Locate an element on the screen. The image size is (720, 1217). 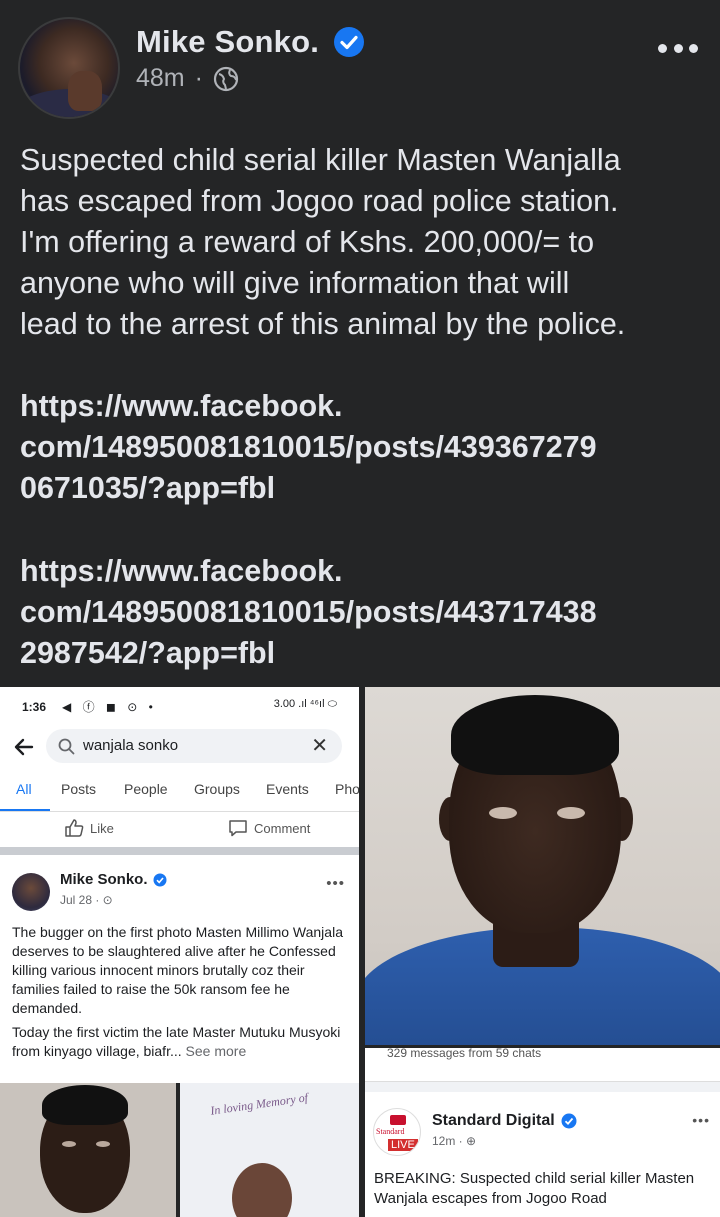
clear-search-icon: ✕ is located at coordinates (319, 746).